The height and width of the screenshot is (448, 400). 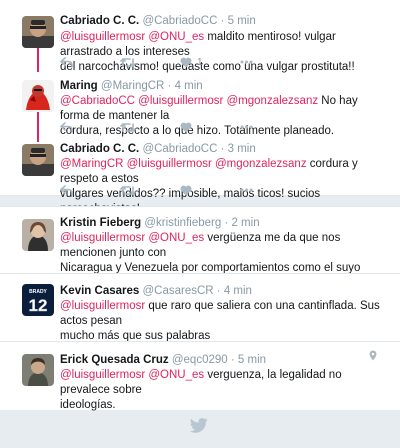 What do you see at coordinates (198, 427) in the screenshot?
I see `twitter-bird-icon` at bounding box center [198, 427].